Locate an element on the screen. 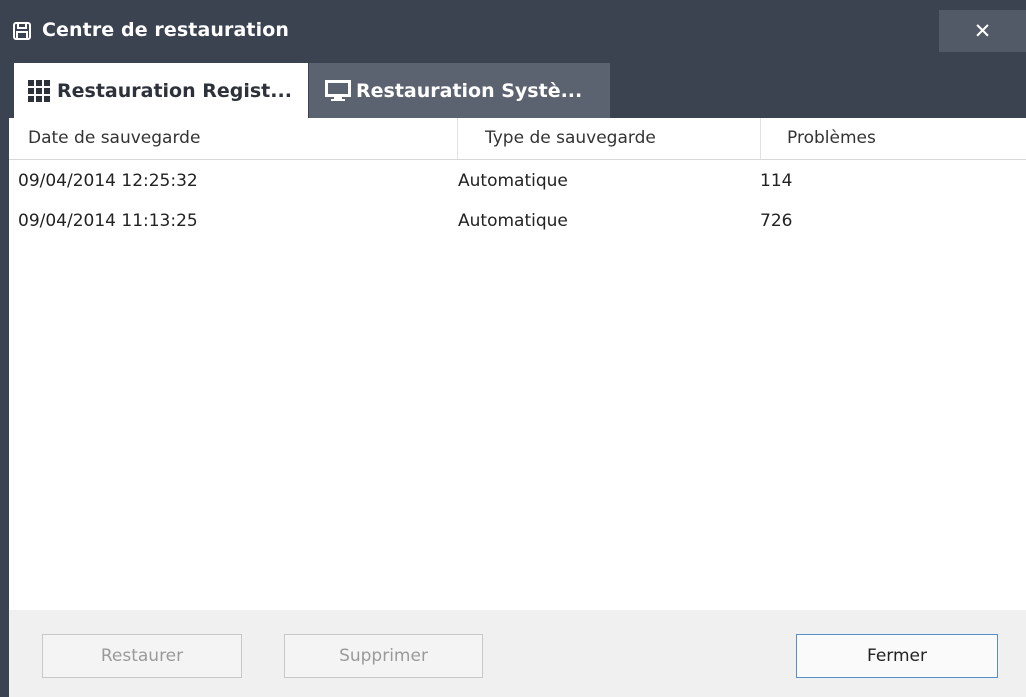 This screenshot has height=697, width=1026. close-window-button: ✕ is located at coordinates (982, 31).